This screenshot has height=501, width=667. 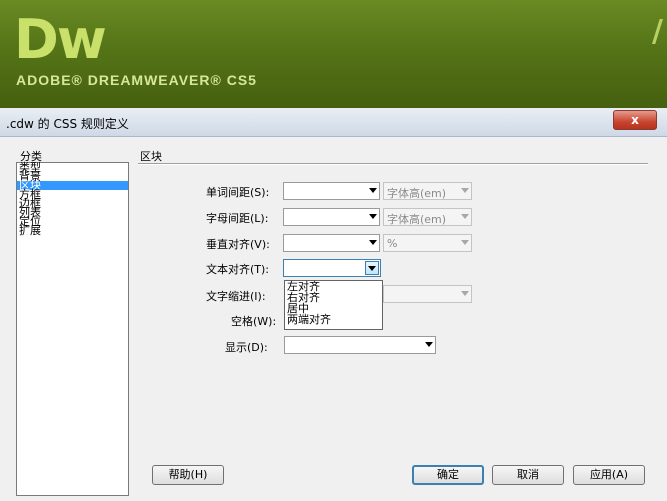 I want to click on word-spacing-label: 单词间距(S):, so click(x=238, y=192).